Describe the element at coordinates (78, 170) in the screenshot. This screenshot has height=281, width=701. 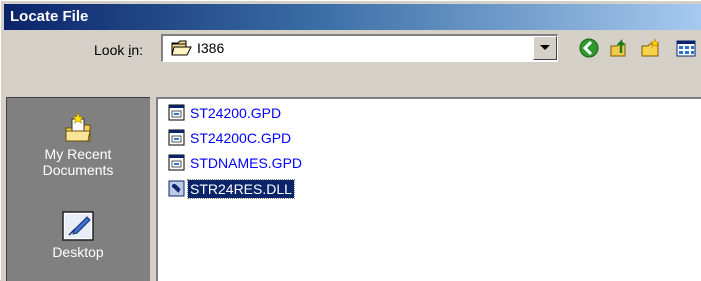
I see `places-label-recent-line2: Documents` at that location.